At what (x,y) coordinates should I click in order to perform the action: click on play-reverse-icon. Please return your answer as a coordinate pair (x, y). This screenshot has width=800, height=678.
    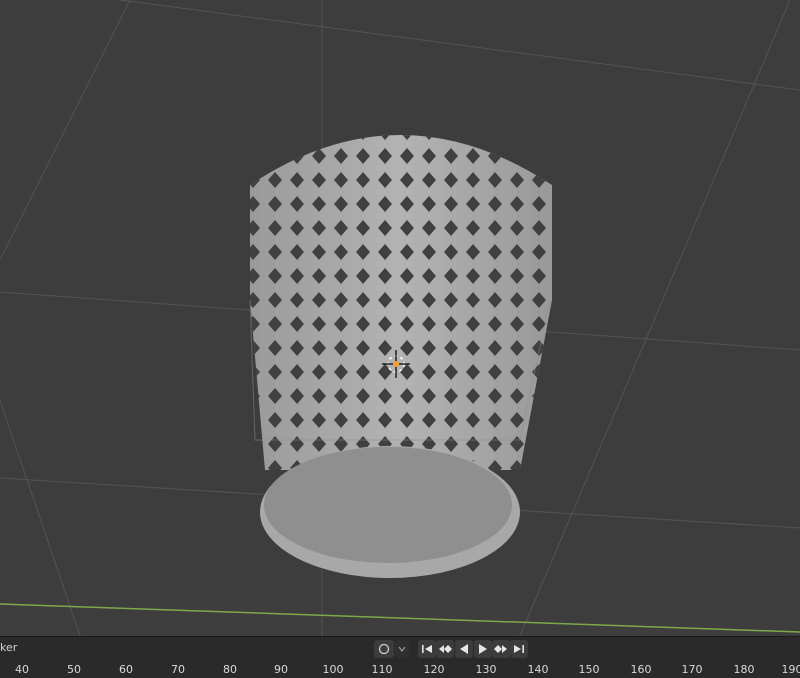
    Looking at the image, I should click on (464, 649).